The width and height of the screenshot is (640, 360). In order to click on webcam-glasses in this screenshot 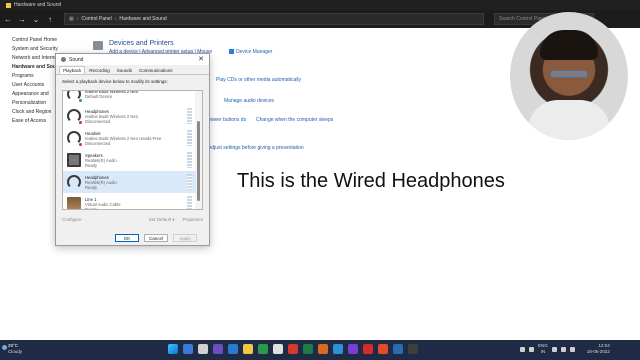, I will do `click(569, 74)`.